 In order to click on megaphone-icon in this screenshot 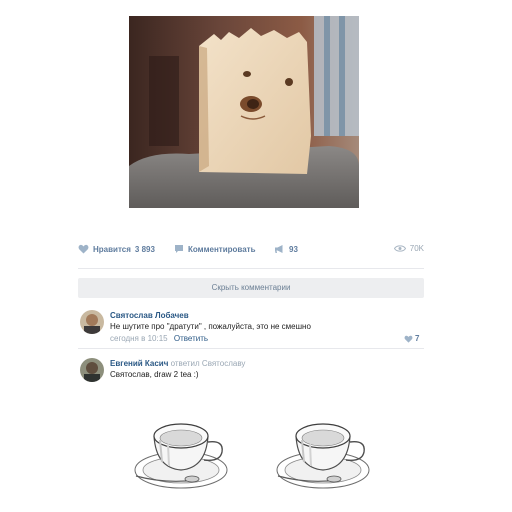, I will do `click(279, 249)`.